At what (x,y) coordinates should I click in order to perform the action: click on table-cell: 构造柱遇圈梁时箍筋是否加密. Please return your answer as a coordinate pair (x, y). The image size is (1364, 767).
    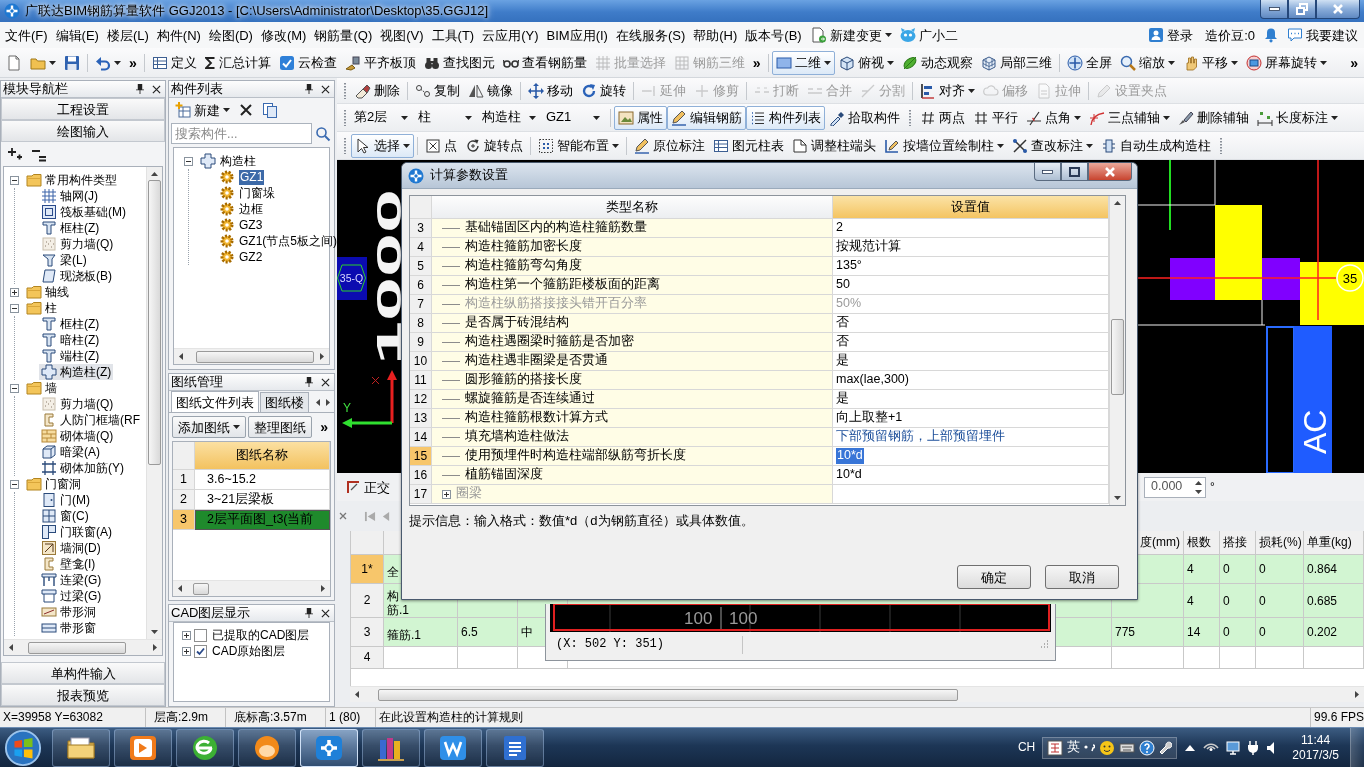
    Looking at the image, I should click on (632, 342).